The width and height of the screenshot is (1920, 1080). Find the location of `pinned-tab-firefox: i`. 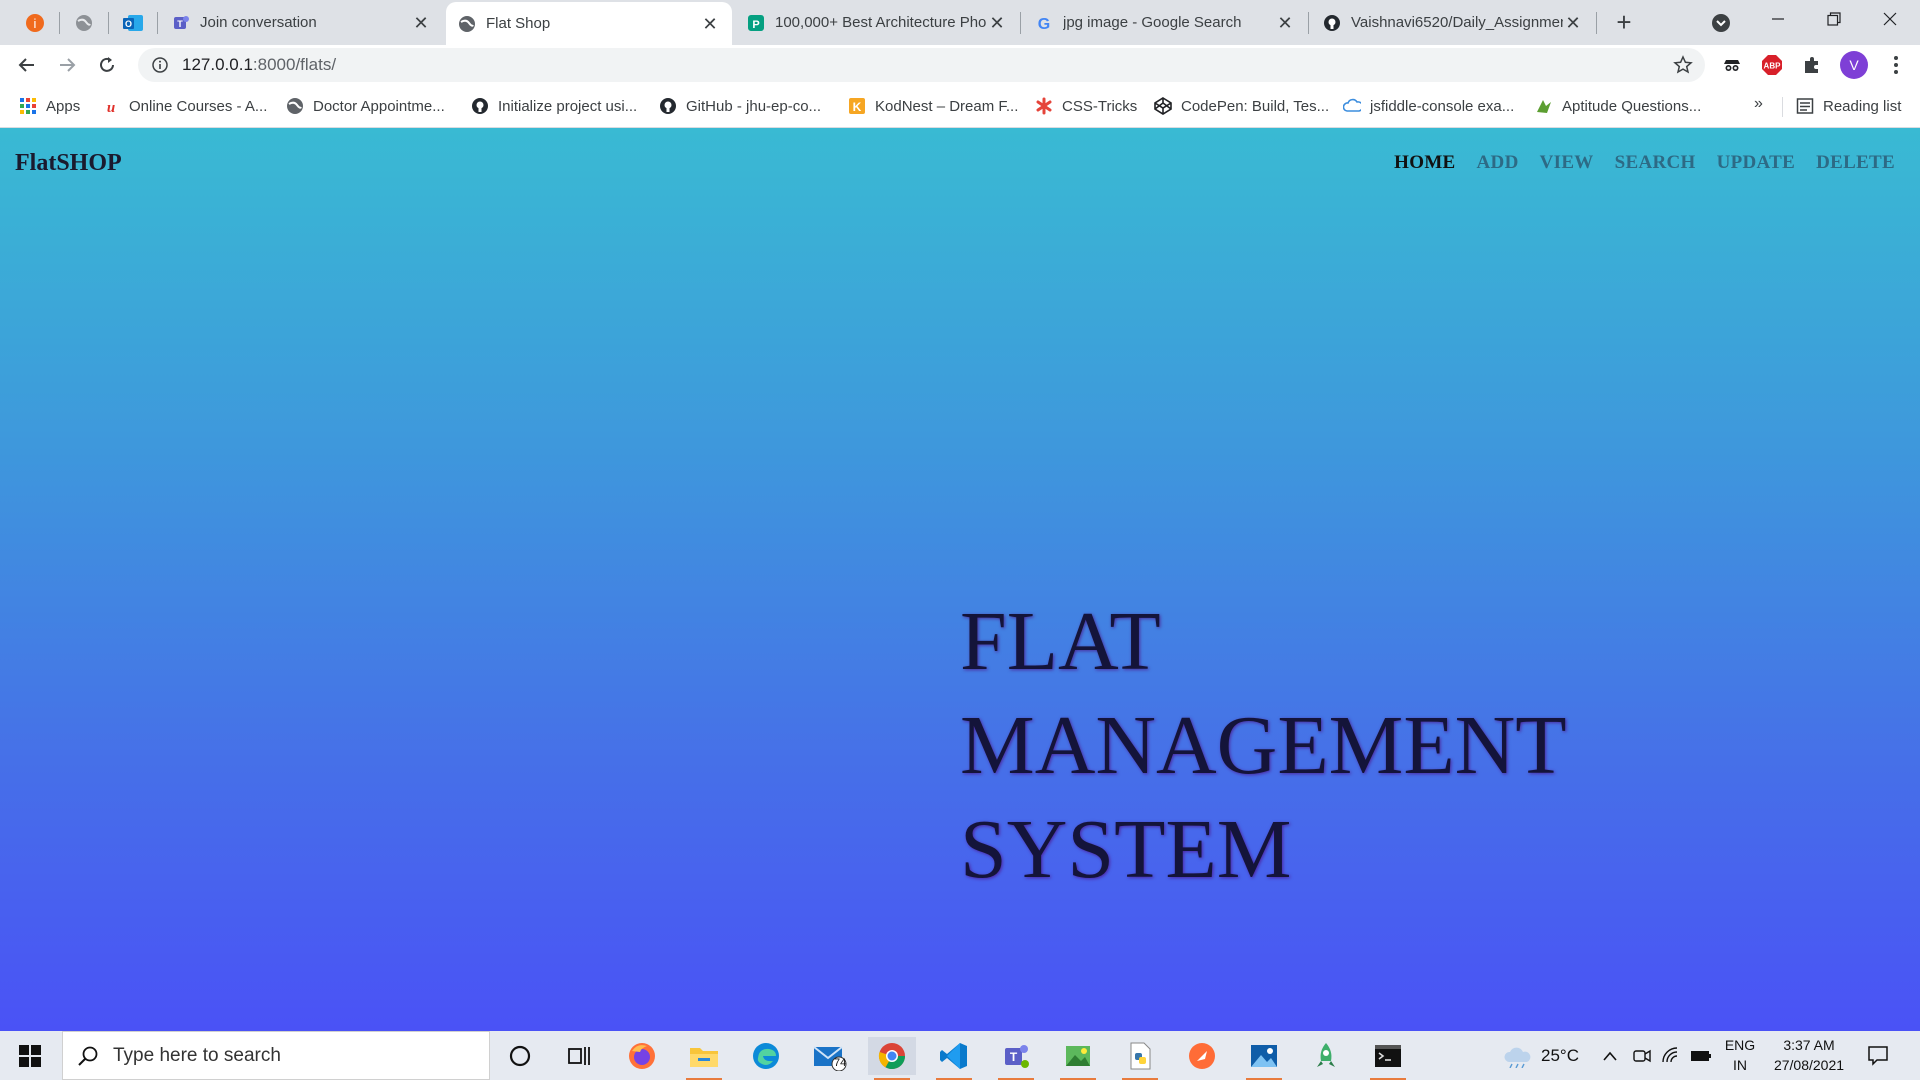

pinned-tab-firefox: i is located at coordinates (35, 23).